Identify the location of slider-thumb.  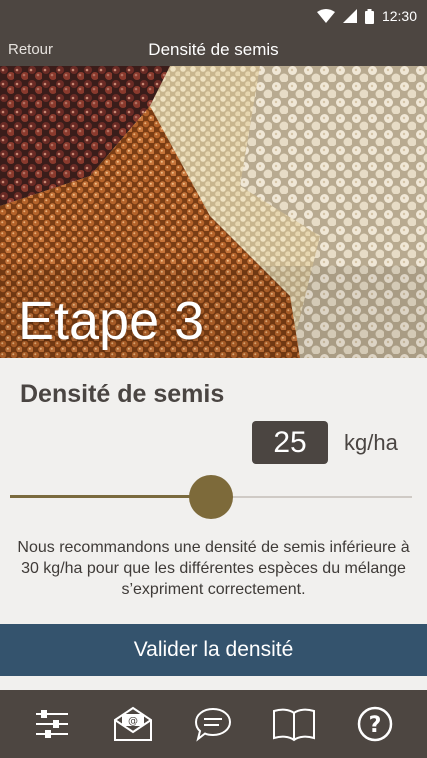
(211, 497).